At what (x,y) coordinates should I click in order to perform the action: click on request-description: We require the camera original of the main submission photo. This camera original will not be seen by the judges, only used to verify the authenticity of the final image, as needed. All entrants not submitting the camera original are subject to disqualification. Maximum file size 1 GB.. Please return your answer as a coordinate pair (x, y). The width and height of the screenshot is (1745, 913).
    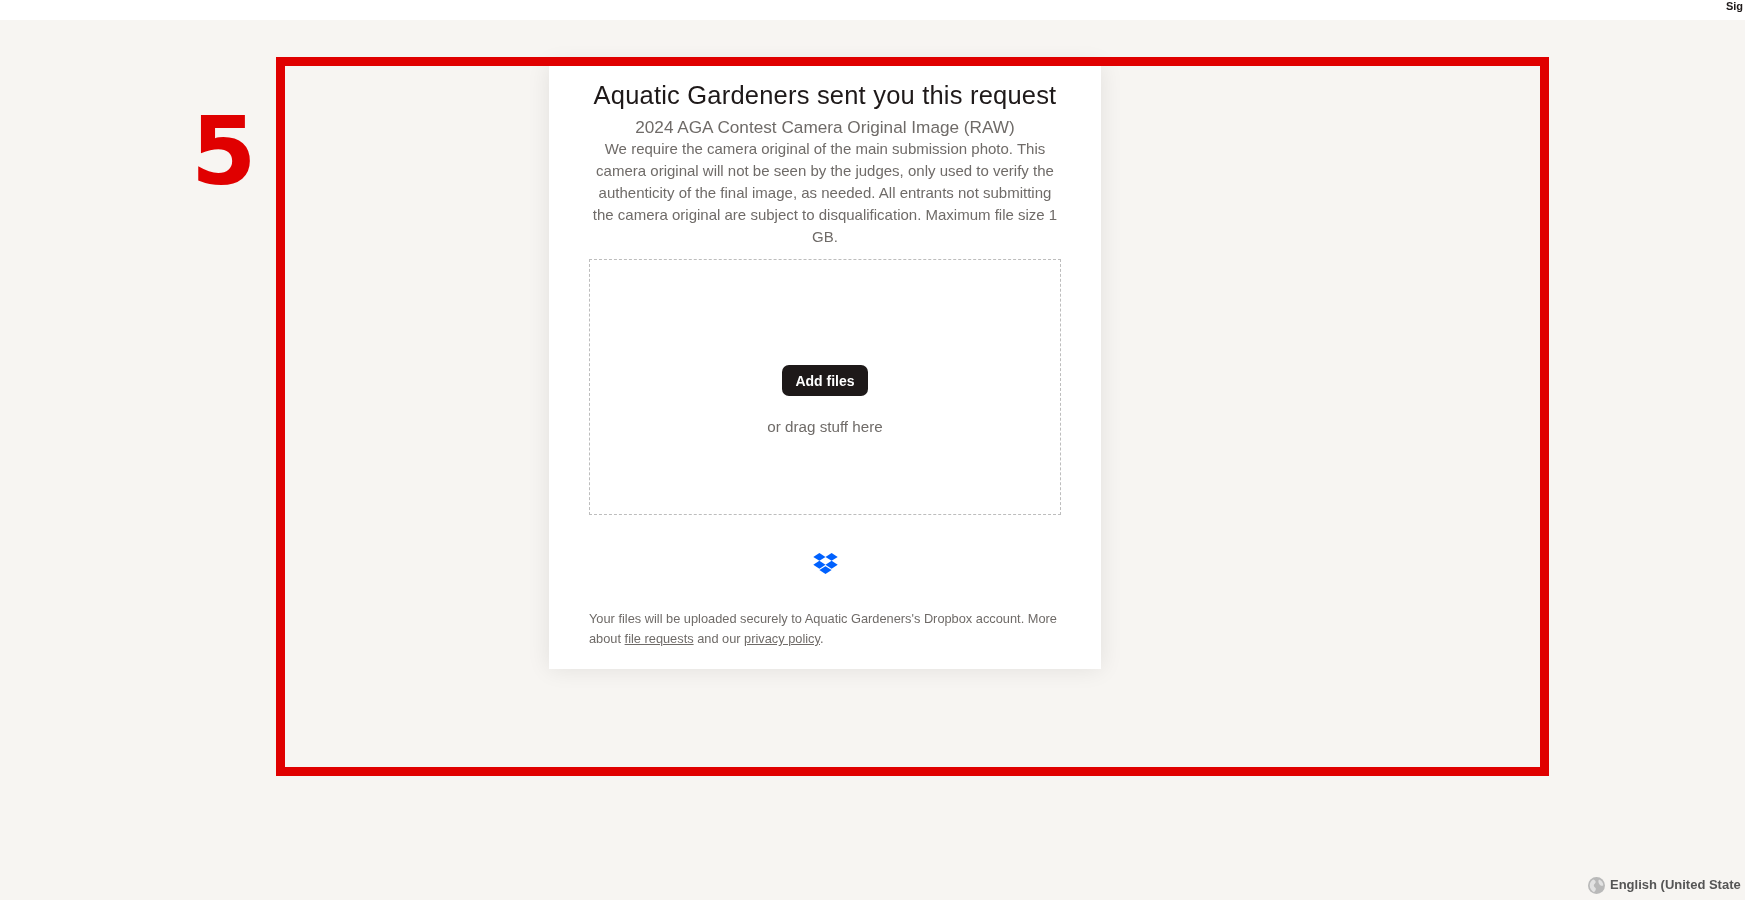
    Looking at the image, I should click on (825, 193).